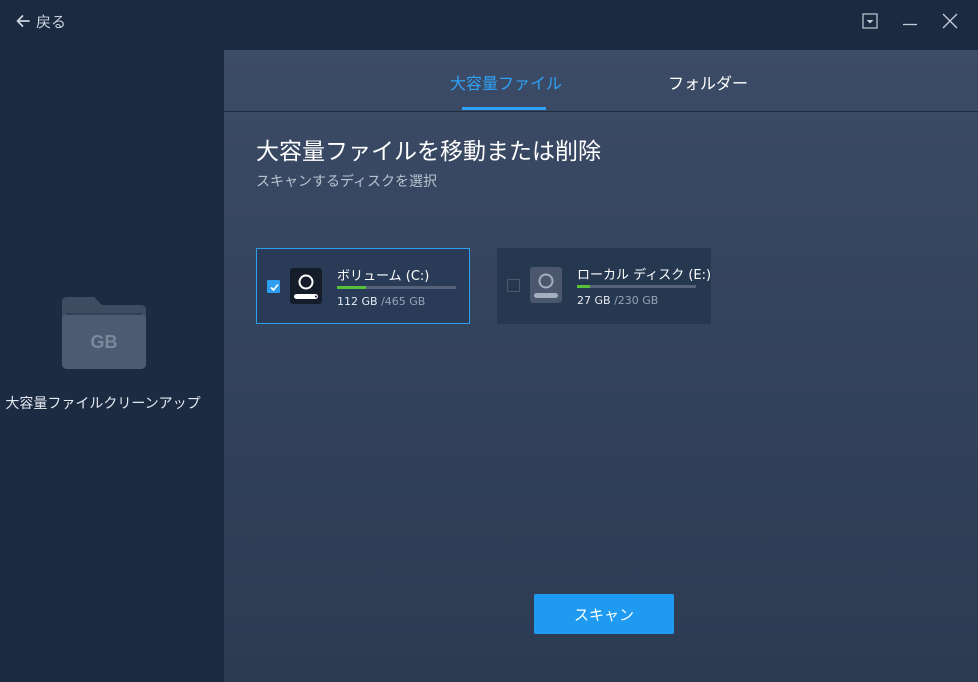 The width and height of the screenshot is (978, 682). Describe the element at coordinates (104, 342) in the screenshot. I see `folder-badge: GB` at that location.